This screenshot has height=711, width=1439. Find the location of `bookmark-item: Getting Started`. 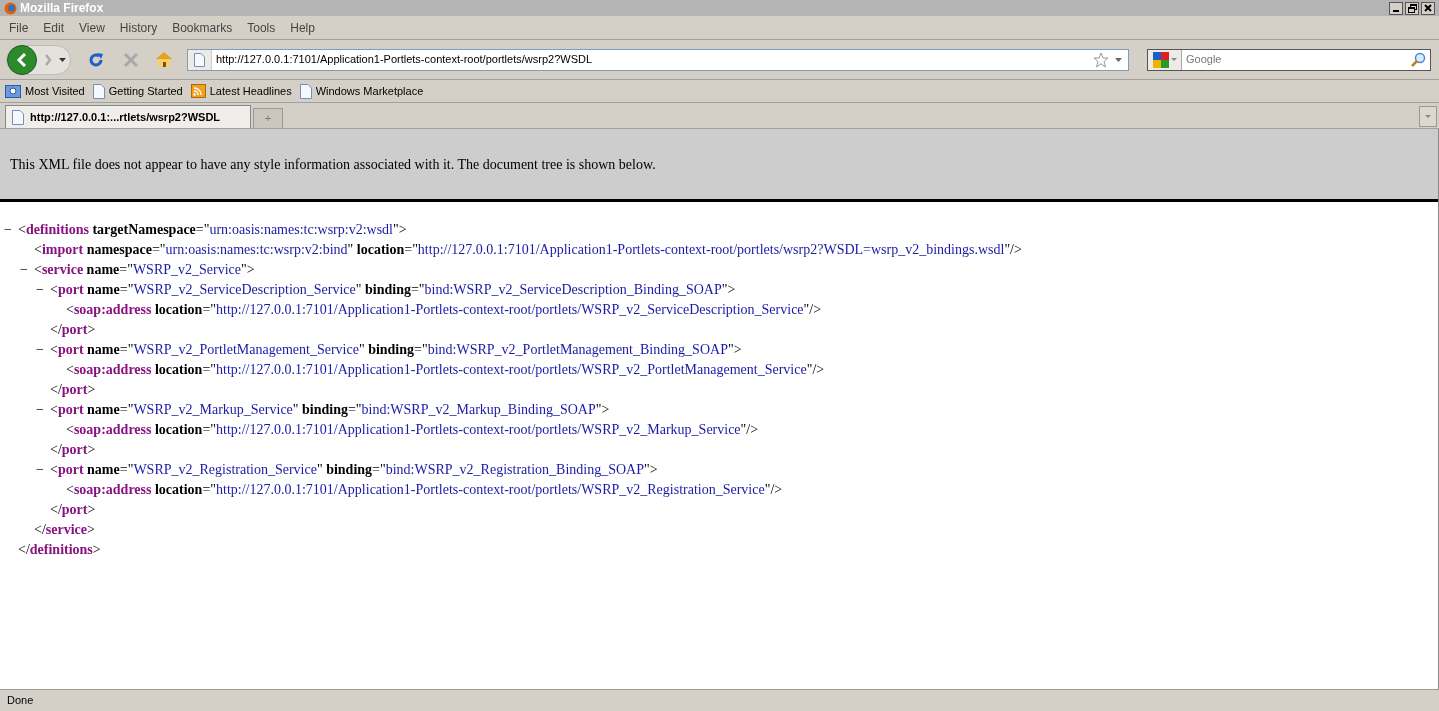

bookmark-item: Getting Started is located at coordinates (145, 91).